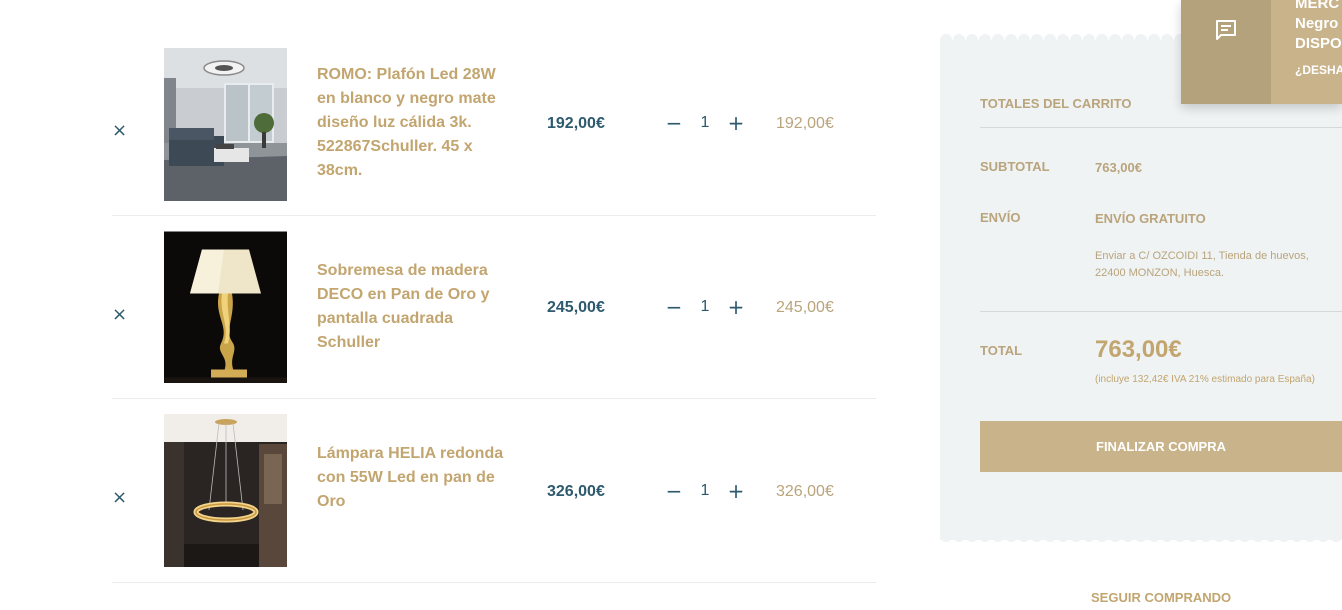  Describe the element at coordinates (1226, 30) in the screenshot. I see `message-icon` at that location.